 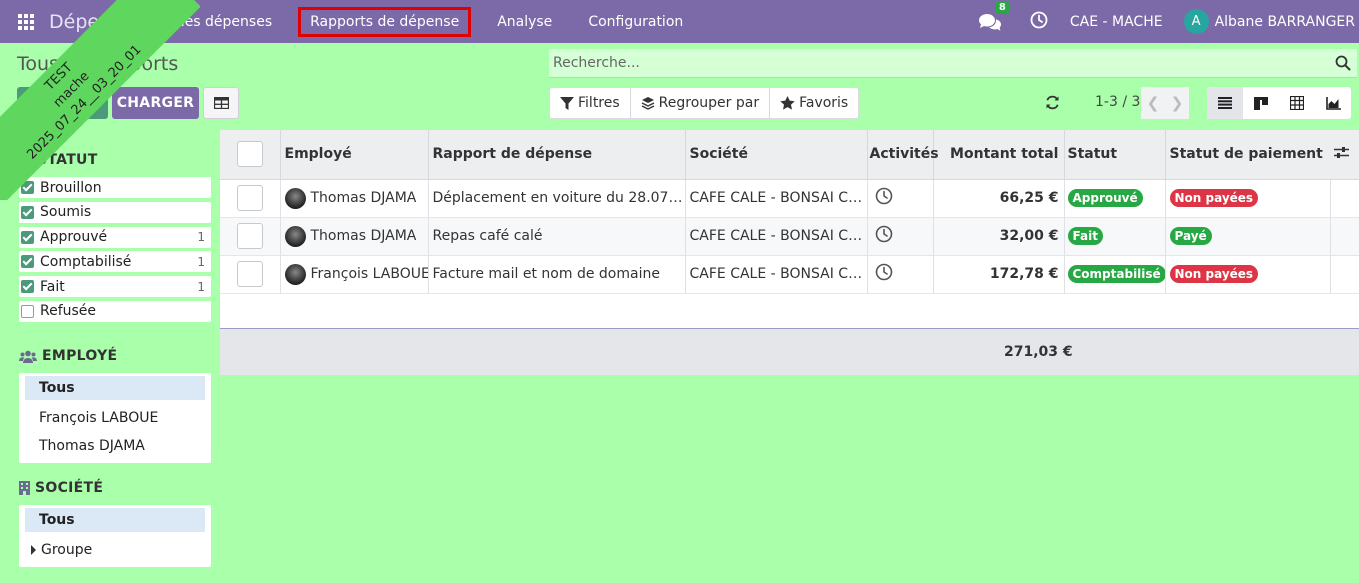 What do you see at coordinates (590, 103) in the screenshot?
I see `filters-button: Filtres` at bounding box center [590, 103].